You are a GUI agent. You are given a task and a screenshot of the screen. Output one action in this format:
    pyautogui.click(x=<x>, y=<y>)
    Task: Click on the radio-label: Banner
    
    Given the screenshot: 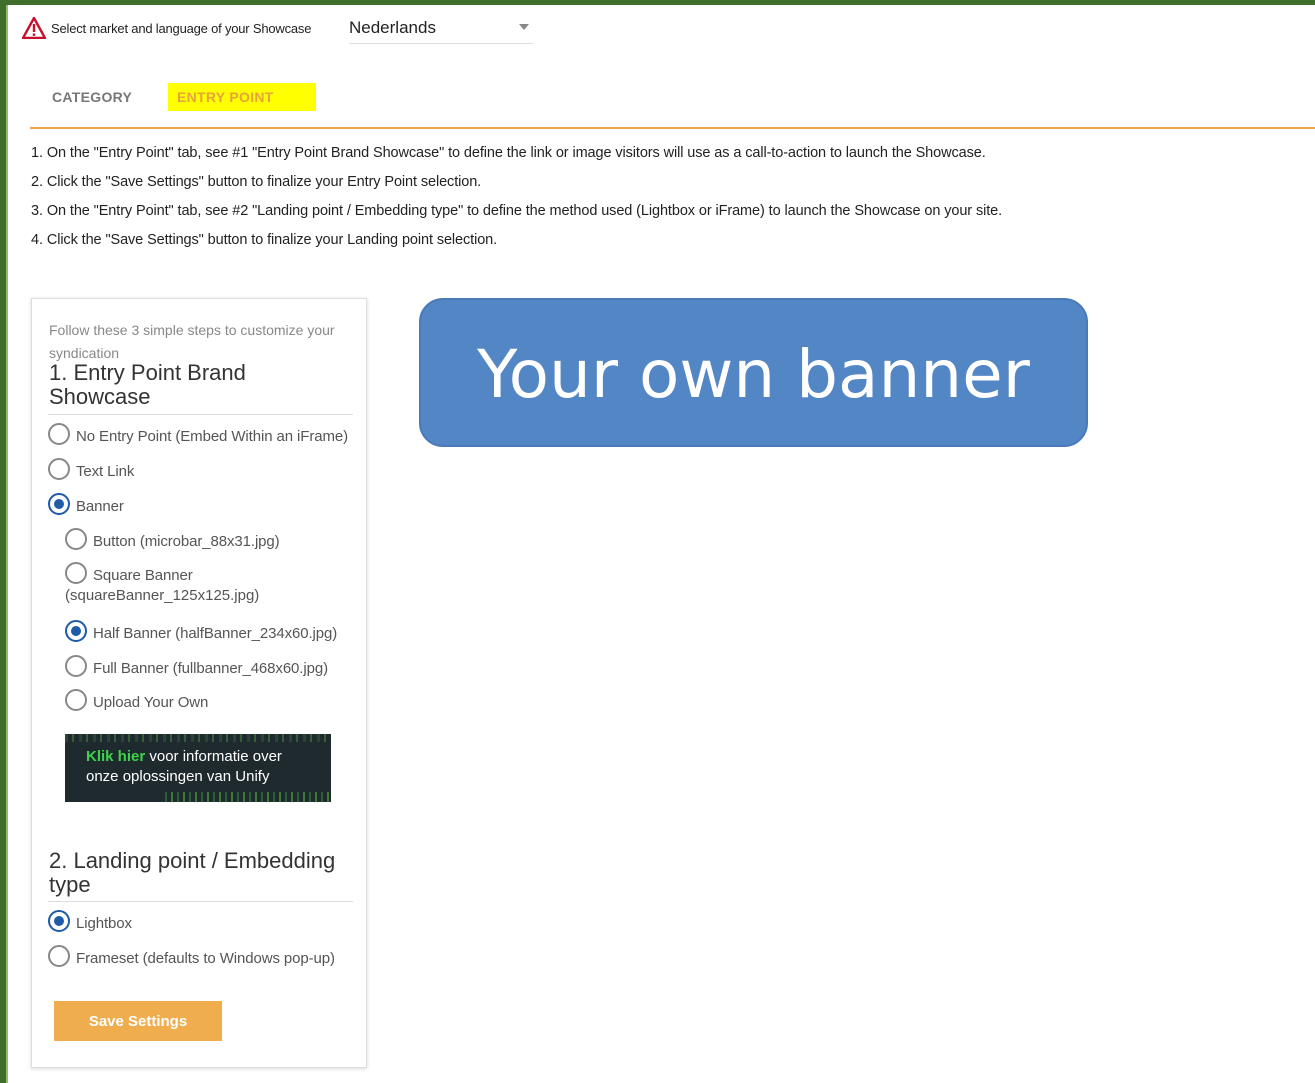 What is the action you would take?
    pyautogui.click(x=100, y=506)
    